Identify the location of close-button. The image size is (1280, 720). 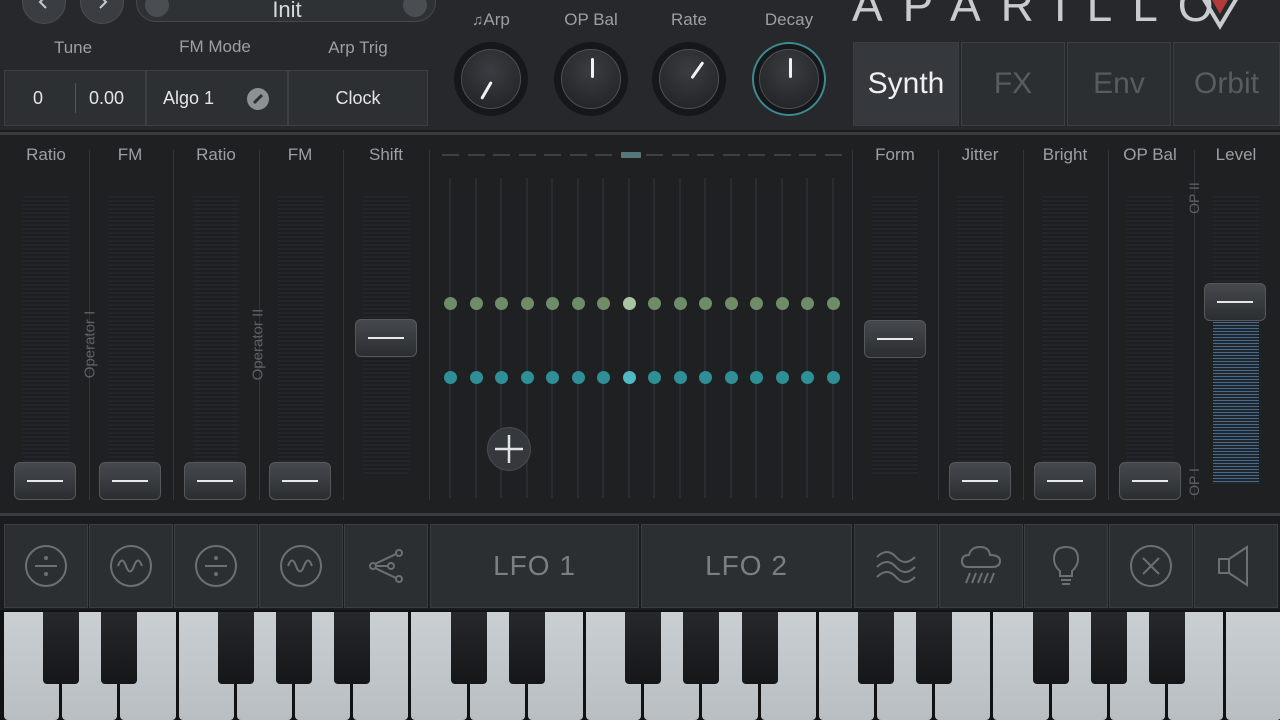
(1151, 566).